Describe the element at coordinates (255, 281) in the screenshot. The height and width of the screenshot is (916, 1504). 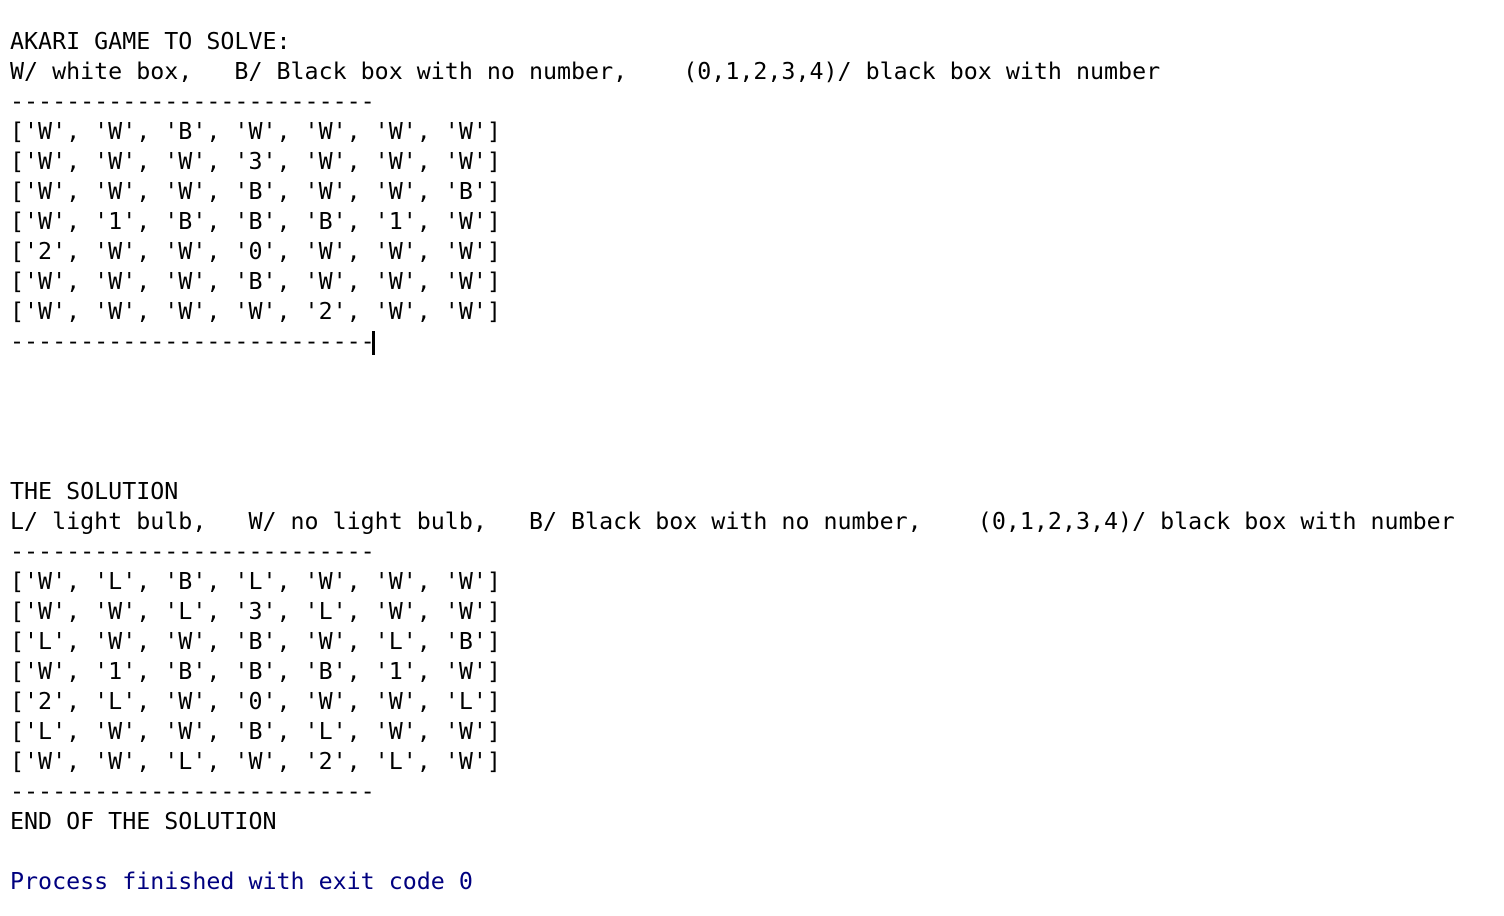
I see `puzzle-row: ['W', 'W', 'W', 'B', 'W', 'W', 'W']` at that location.